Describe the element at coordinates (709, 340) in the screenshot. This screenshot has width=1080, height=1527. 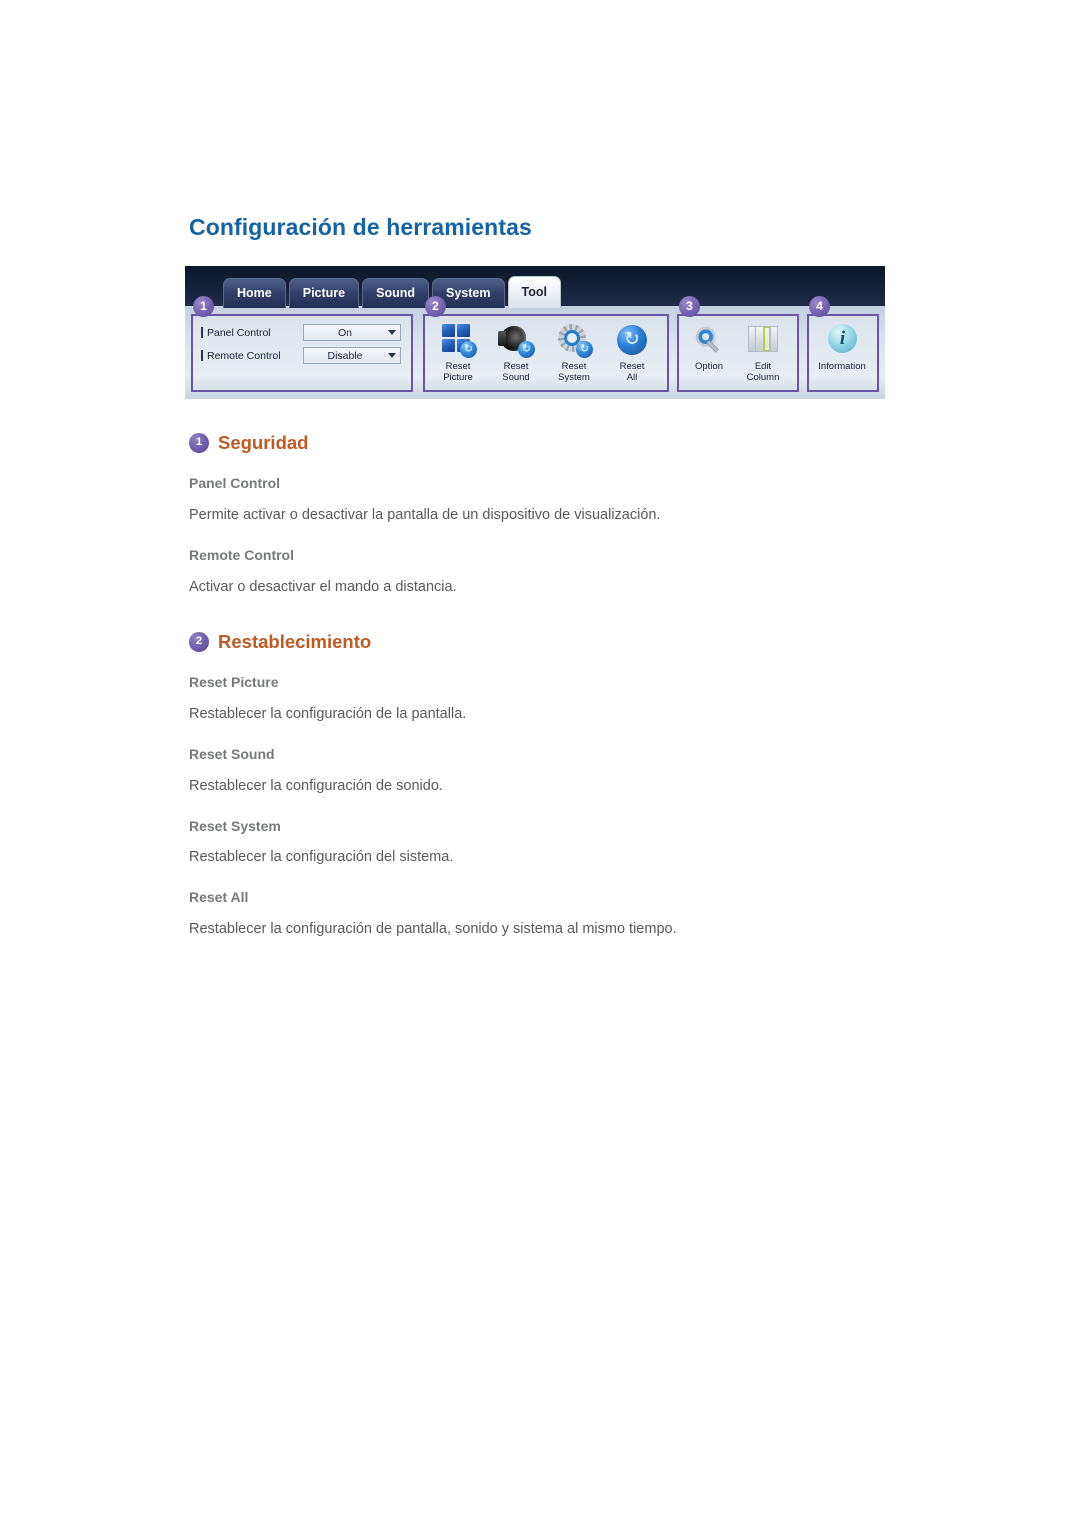
I see `option-icon` at that location.